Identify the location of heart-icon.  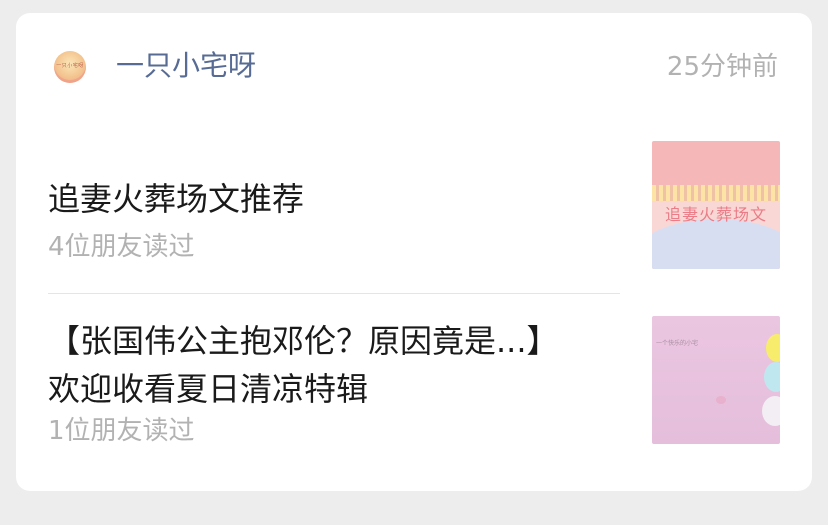
(721, 400).